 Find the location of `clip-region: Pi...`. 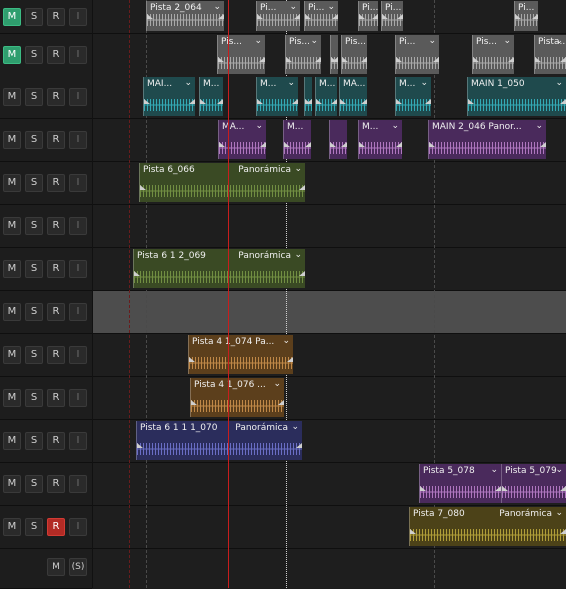

clip-region: Pi... is located at coordinates (392, 16).